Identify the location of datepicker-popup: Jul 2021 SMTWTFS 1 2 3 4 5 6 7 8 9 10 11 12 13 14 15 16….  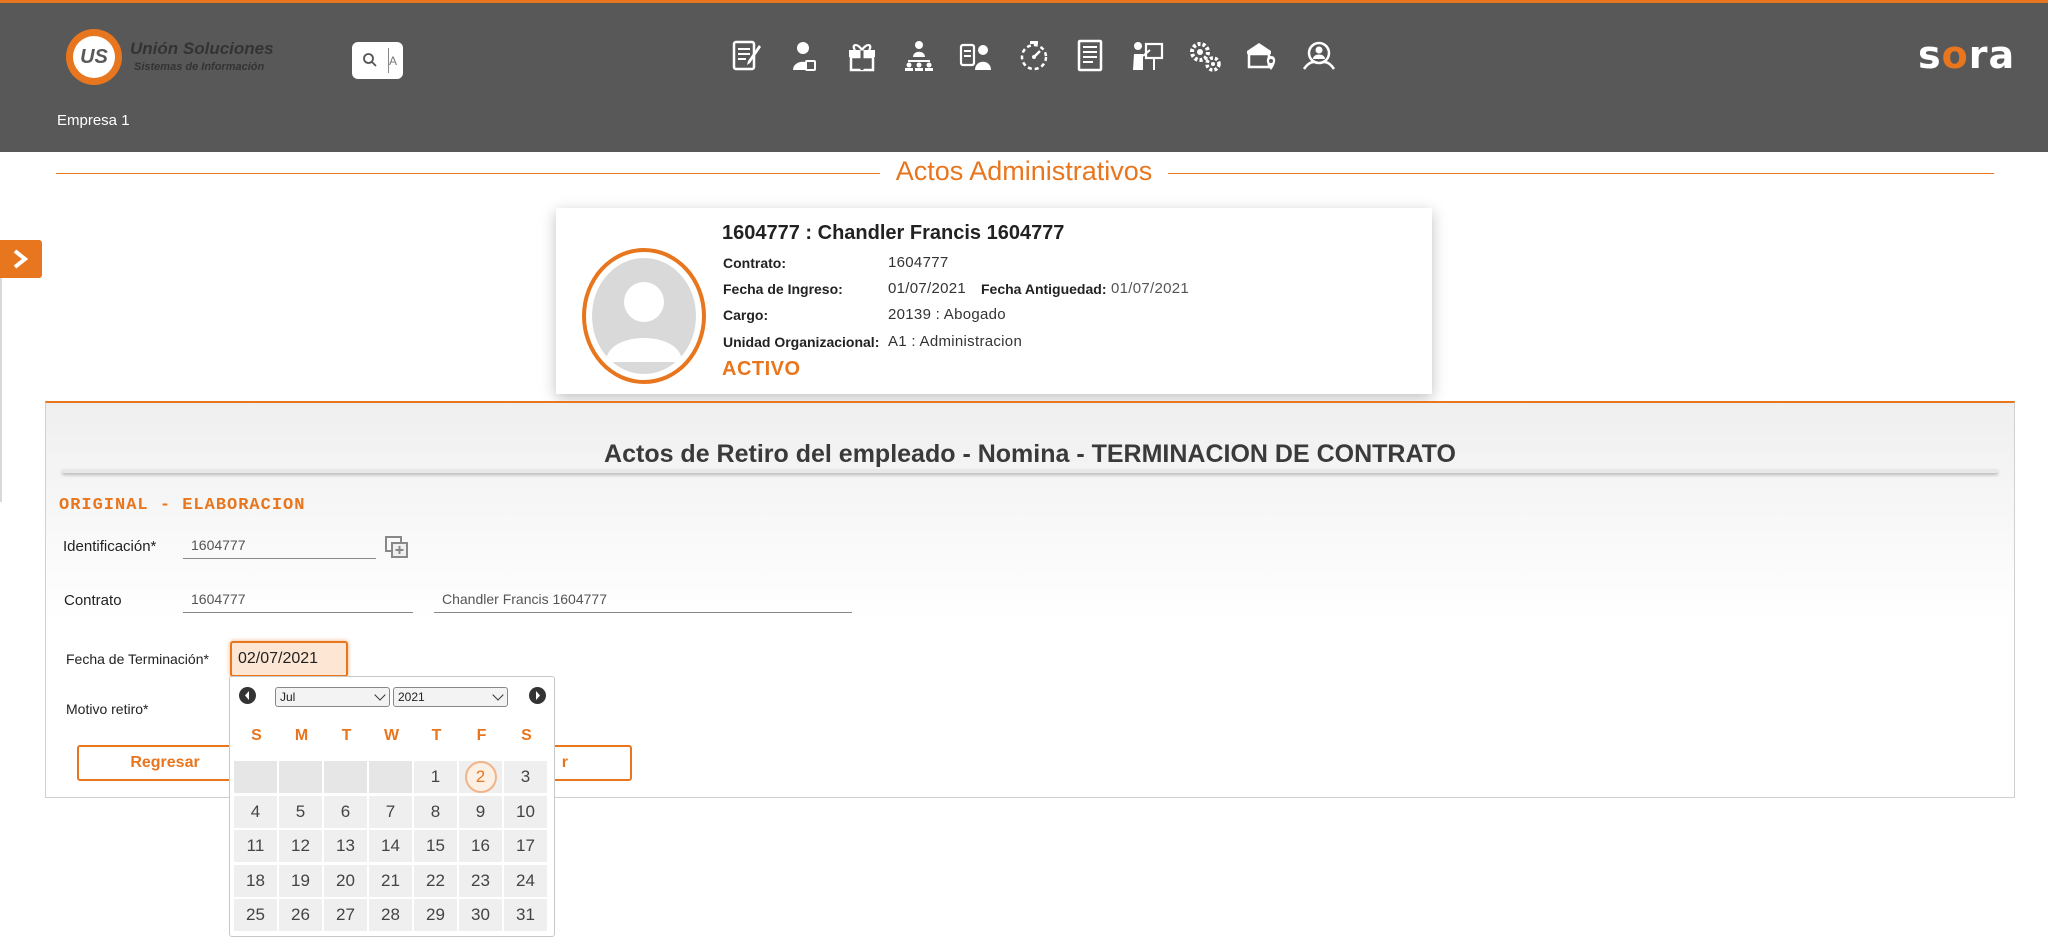
(392, 806).